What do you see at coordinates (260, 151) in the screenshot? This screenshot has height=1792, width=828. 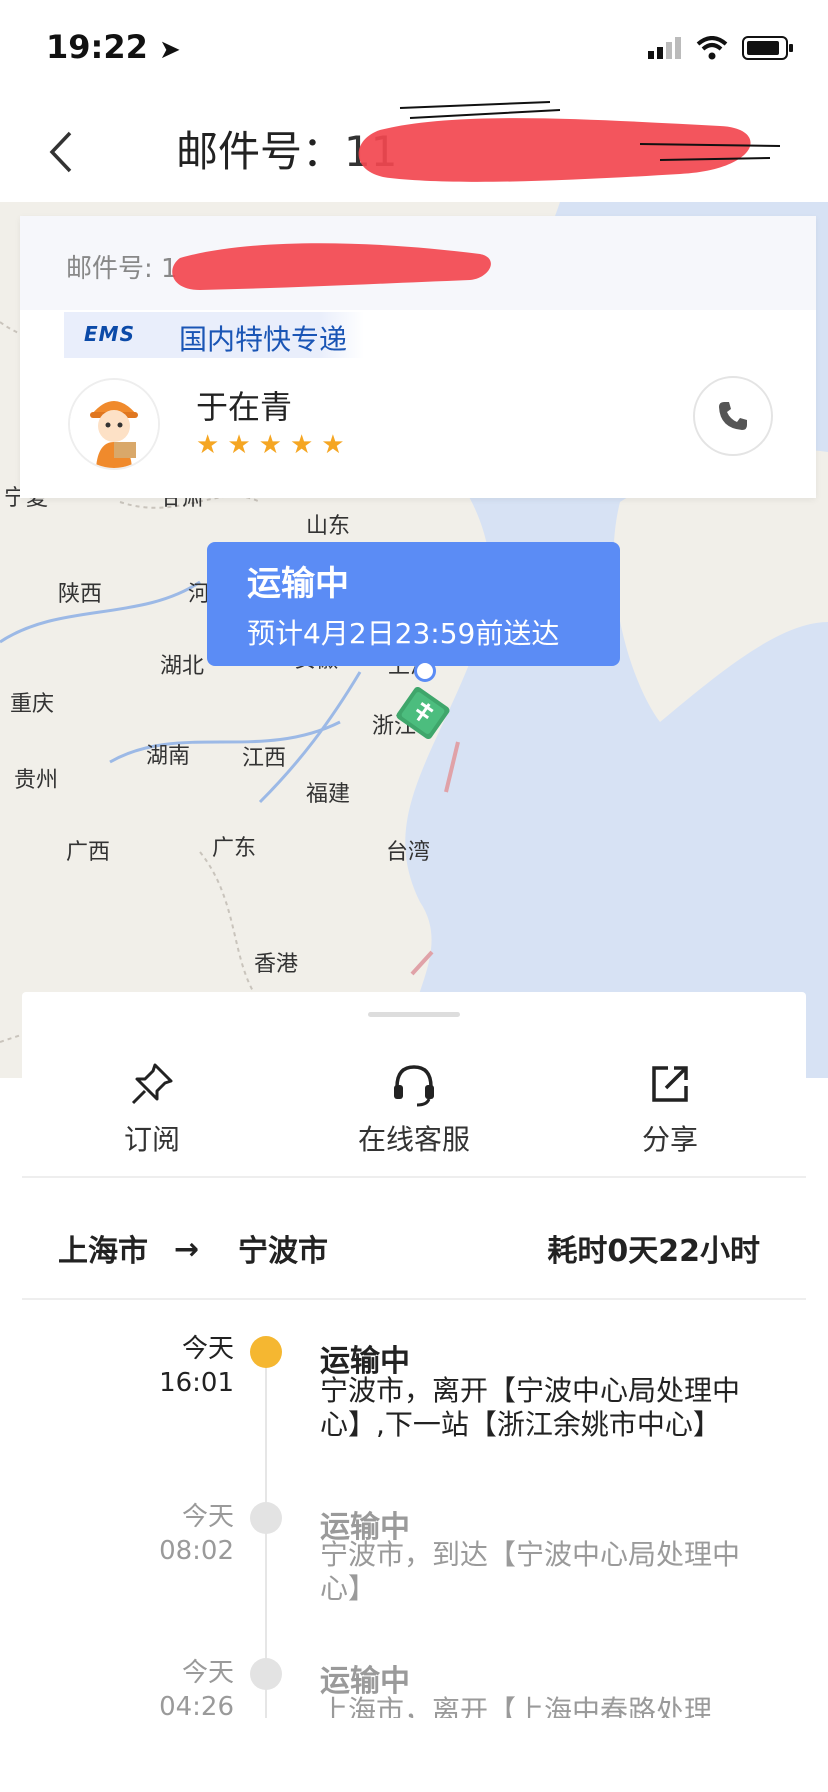 I see `page-title-prefix: 邮件号：` at bounding box center [260, 151].